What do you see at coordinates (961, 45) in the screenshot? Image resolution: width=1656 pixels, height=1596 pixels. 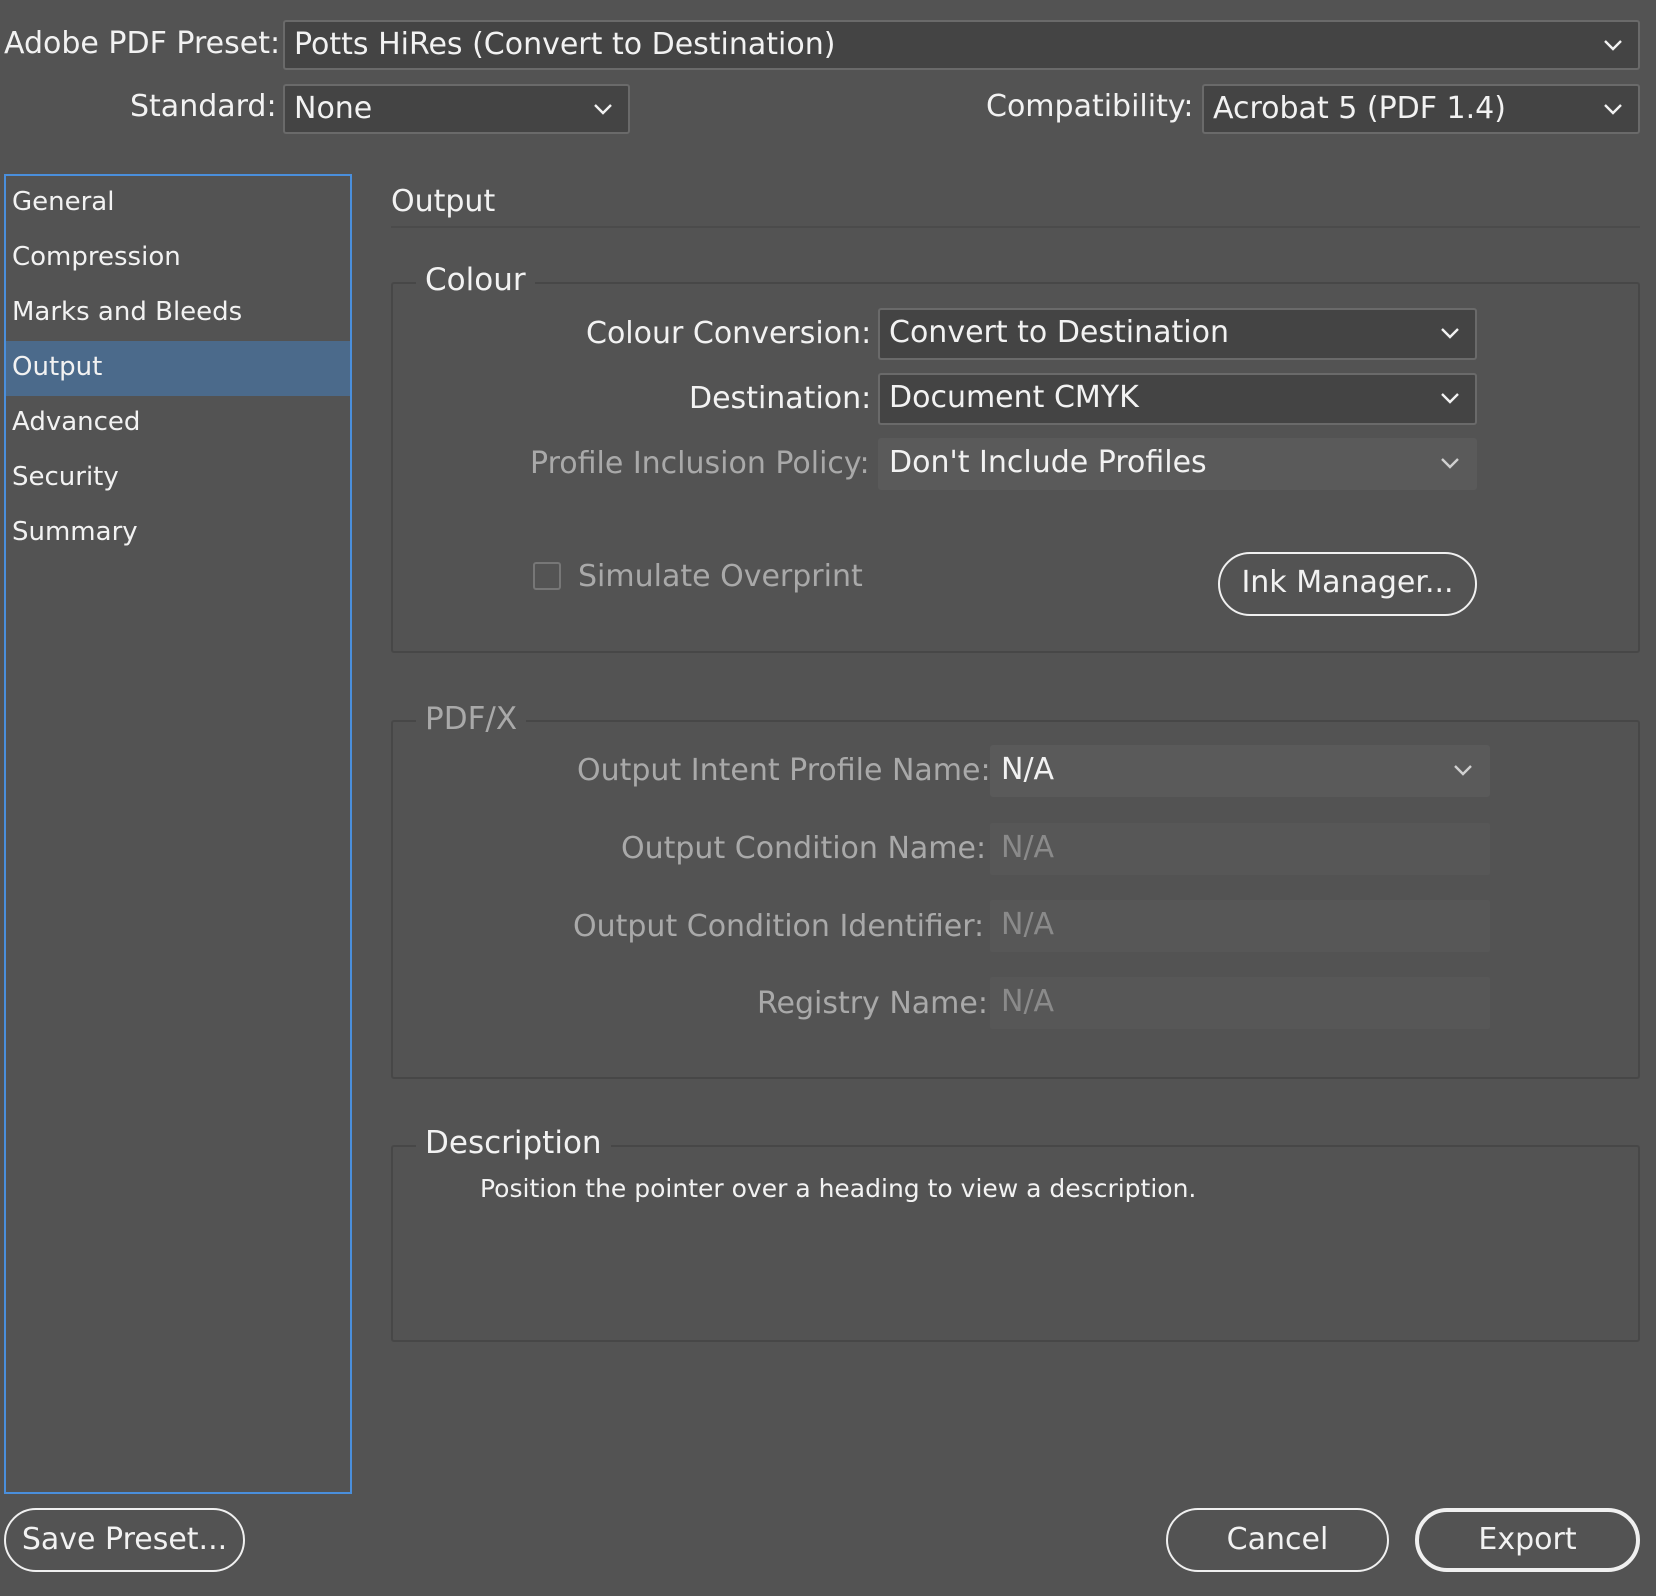 I see `preset-dropdown: Potts HiRes (Convert to Destination)` at bounding box center [961, 45].